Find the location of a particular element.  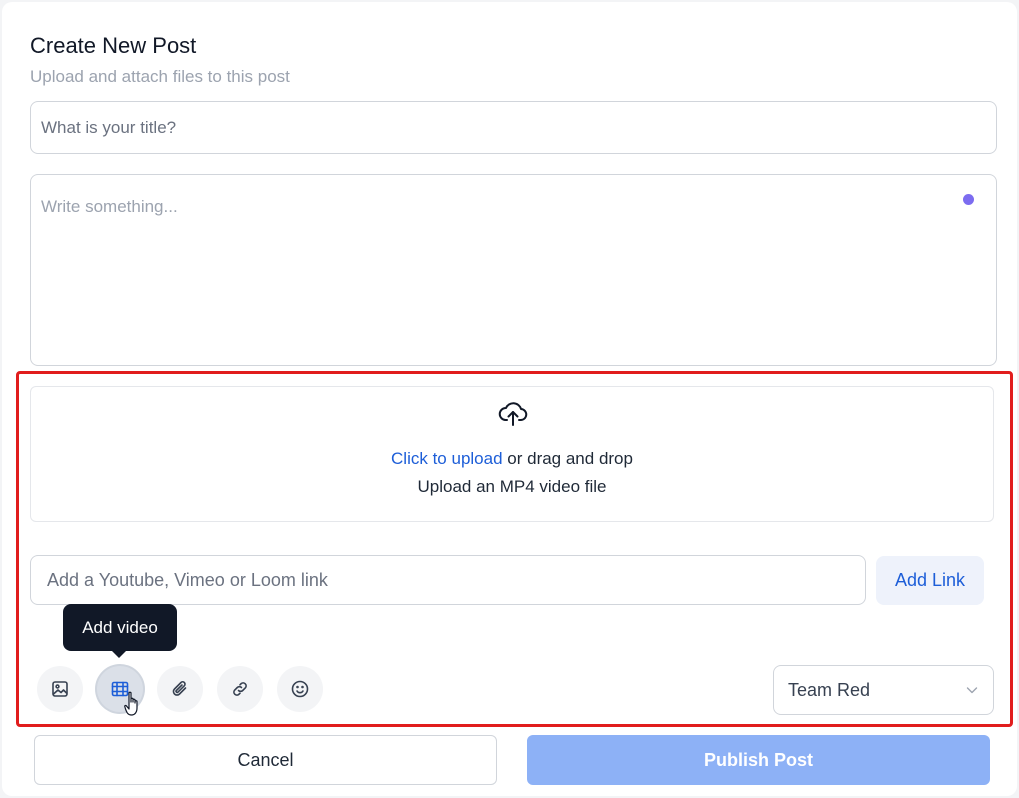

title-input is located at coordinates (513, 127).